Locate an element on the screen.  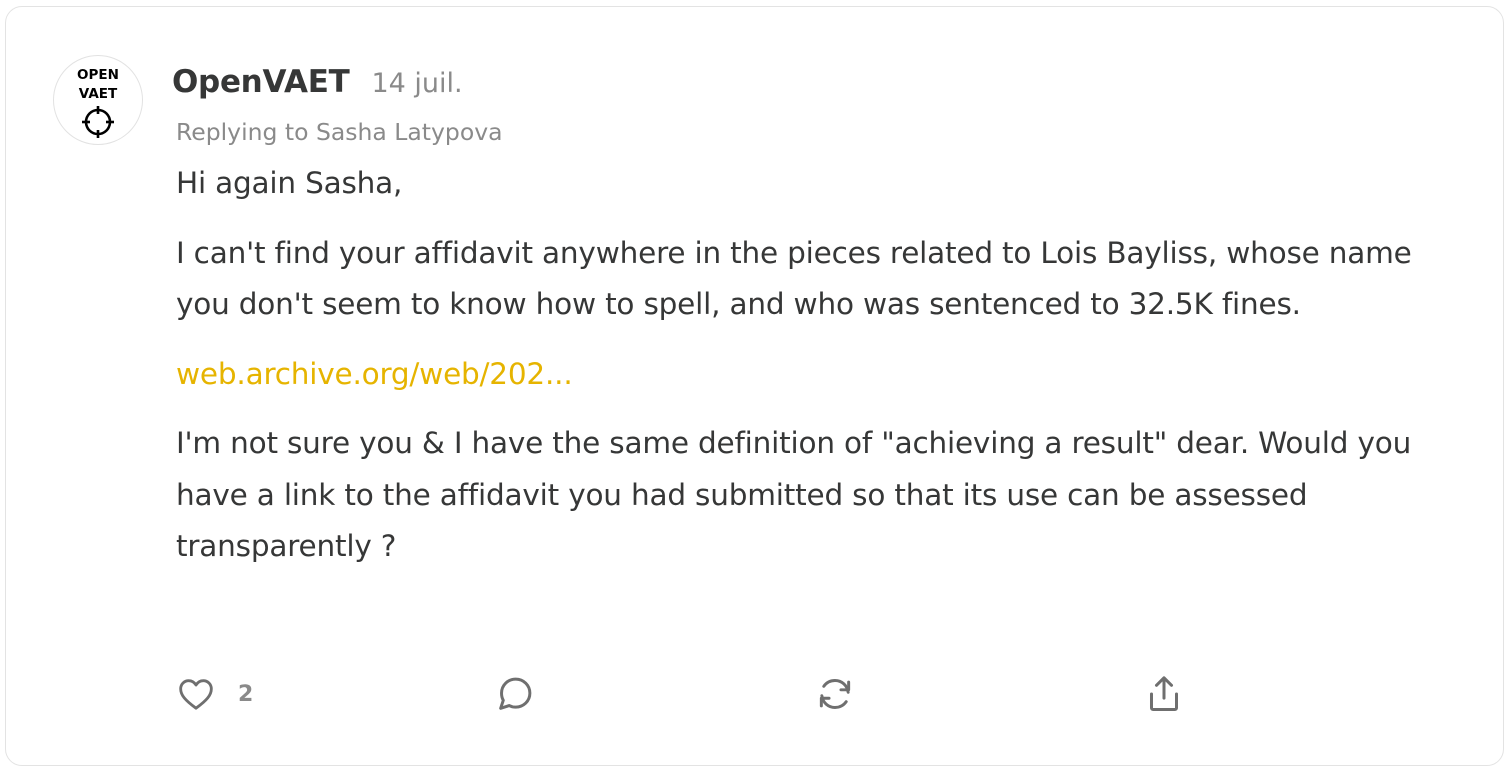
like-count: 2 is located at coordinates (246, 694).